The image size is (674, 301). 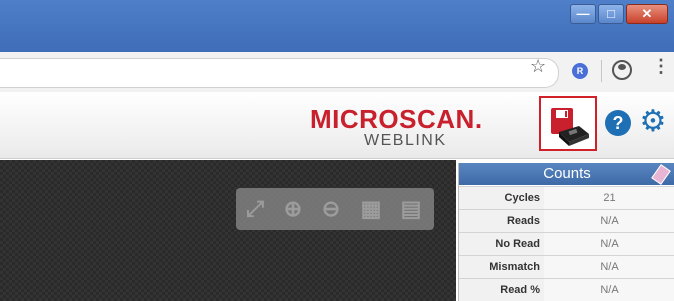 I want to click on bookmark-star-icon: ☆, so click(x=538, y=66).